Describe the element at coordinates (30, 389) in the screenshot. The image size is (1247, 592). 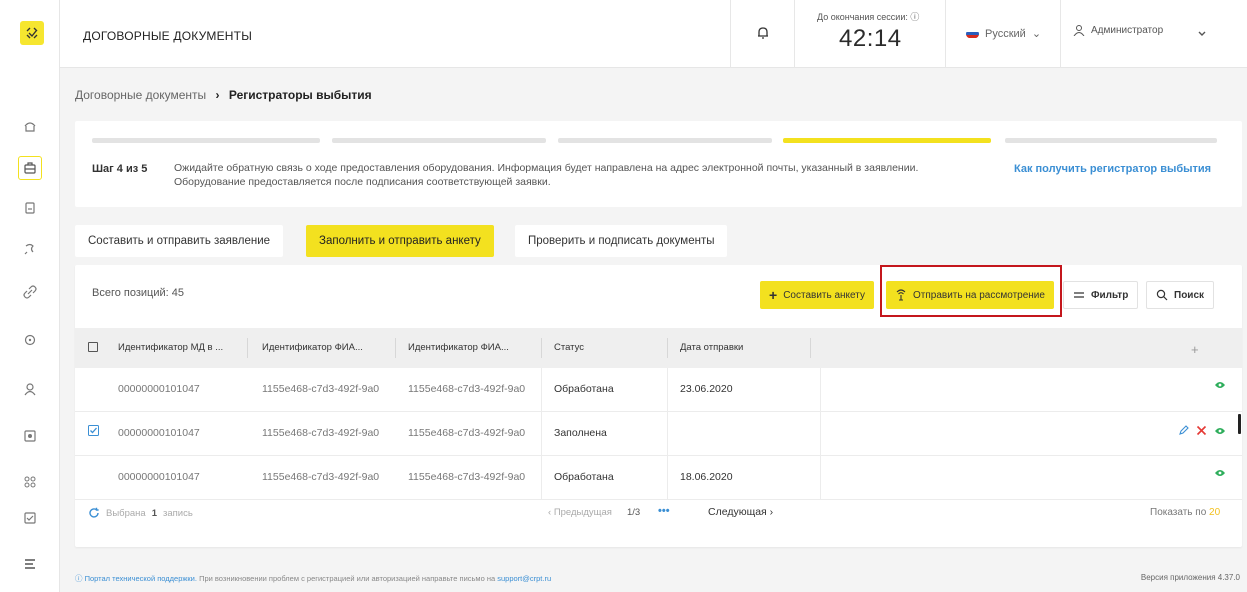
I see `user-icon` at that location.